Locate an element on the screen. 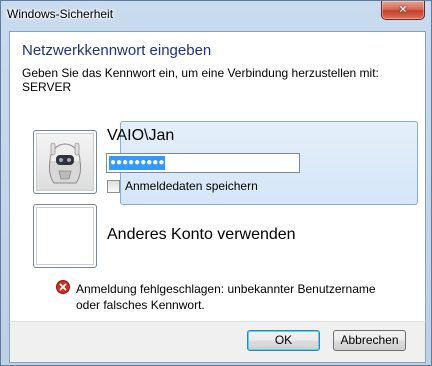 The image size is (432, 366). close-button: × is located at coordinates (403, 10).